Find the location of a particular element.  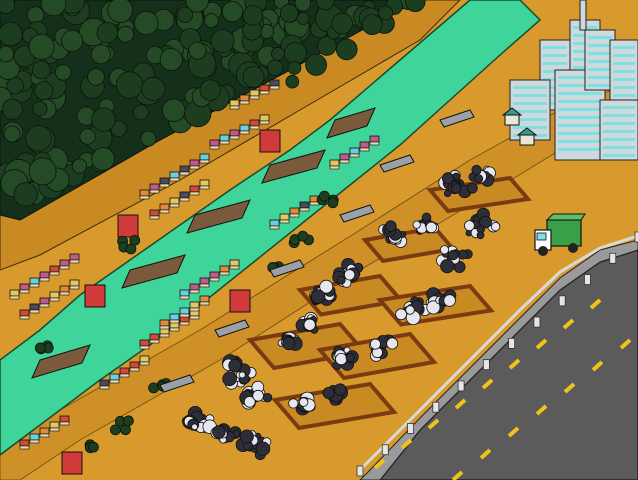

red-building is located at coordinates (240, 301).